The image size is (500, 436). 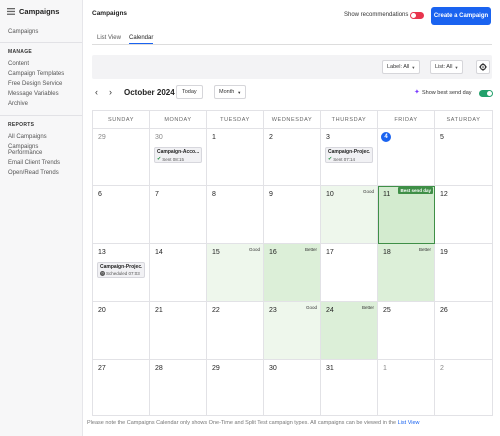 What do you see at coordinates (110, 13) in the screenshot?
I see `page-title: Campaigns` at bounding box center [110, 13].